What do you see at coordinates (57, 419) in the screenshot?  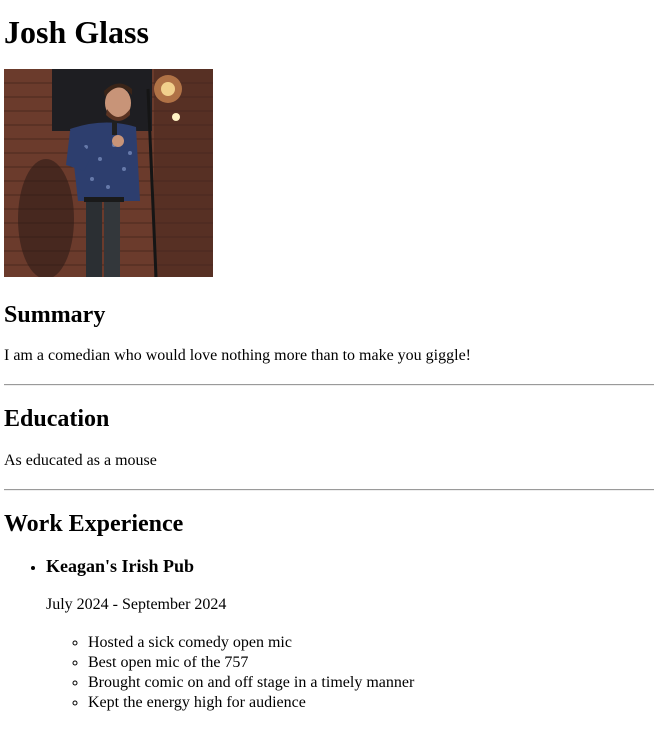 I see `education-heading: Education` at bounding box center [57, 419].